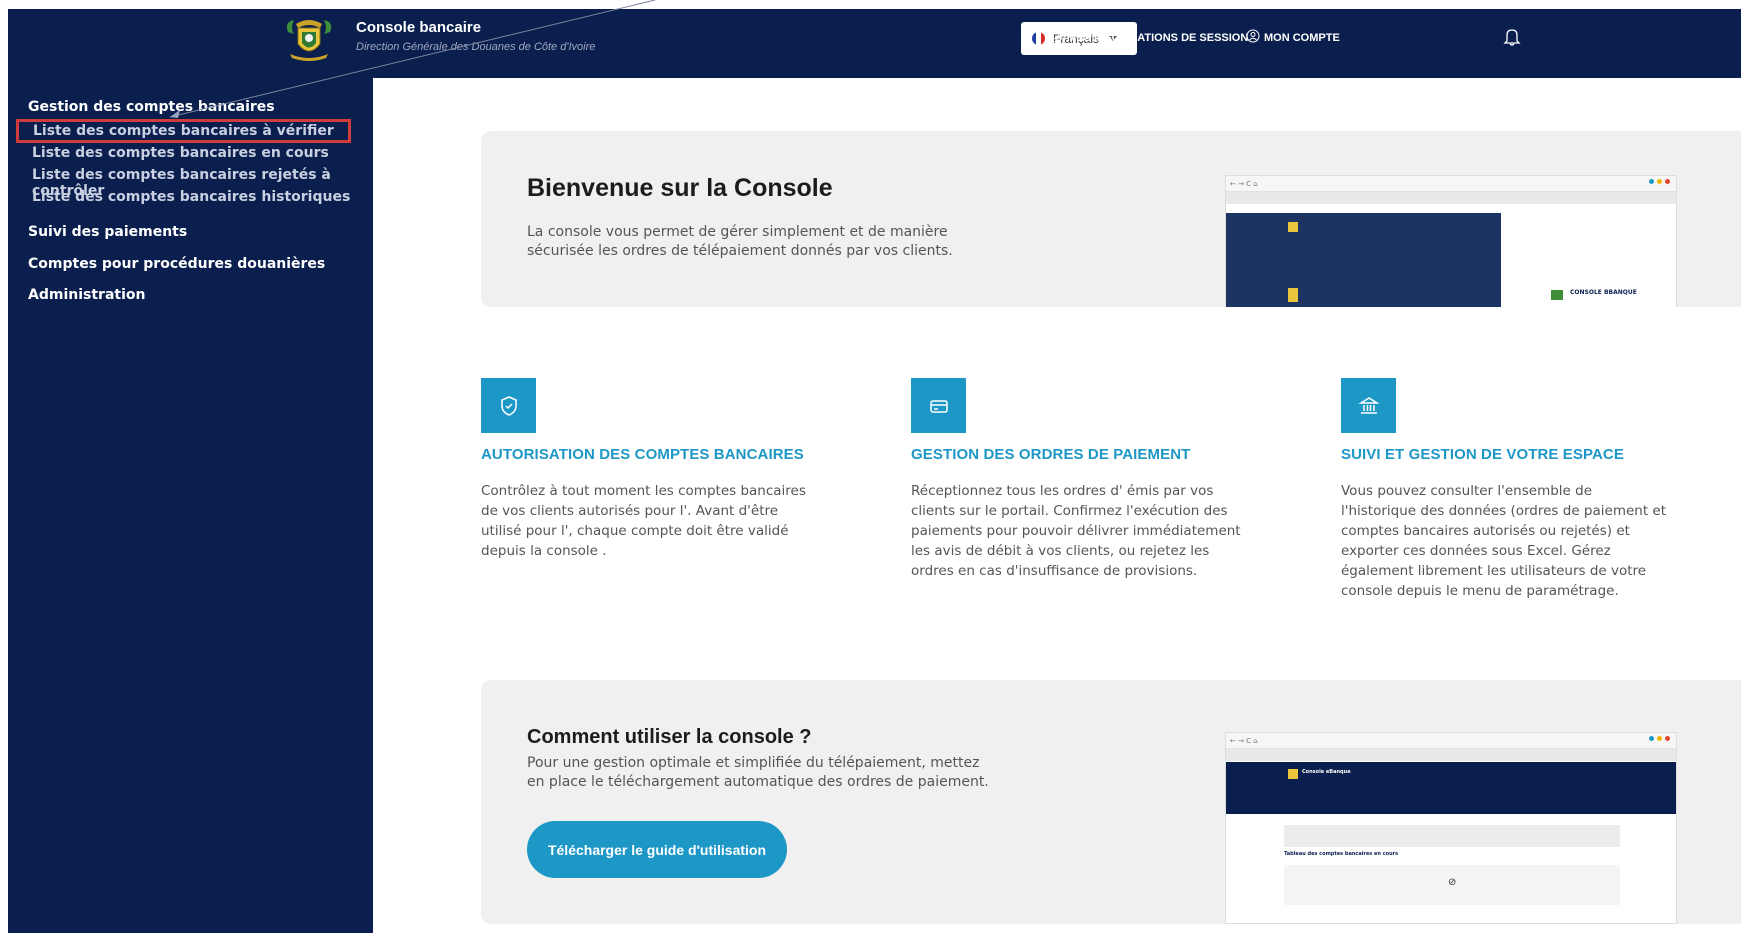 The height and width of the screenshot is (933, 1741). Describe the element at coordinates (938, 405) in the screenshot. I see `card-icon` at that location.